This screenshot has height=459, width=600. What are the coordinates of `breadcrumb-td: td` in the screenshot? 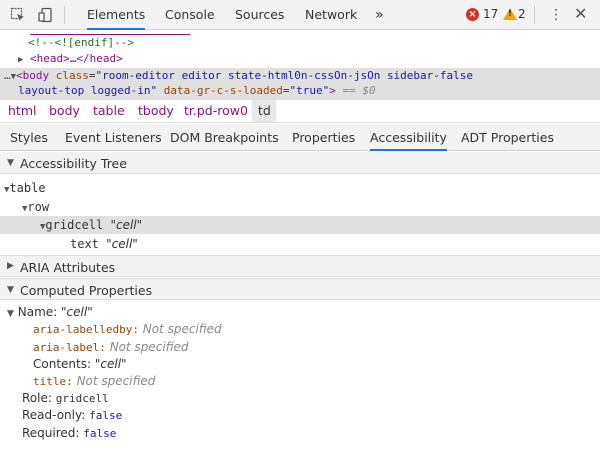 It's located at (264, 110).